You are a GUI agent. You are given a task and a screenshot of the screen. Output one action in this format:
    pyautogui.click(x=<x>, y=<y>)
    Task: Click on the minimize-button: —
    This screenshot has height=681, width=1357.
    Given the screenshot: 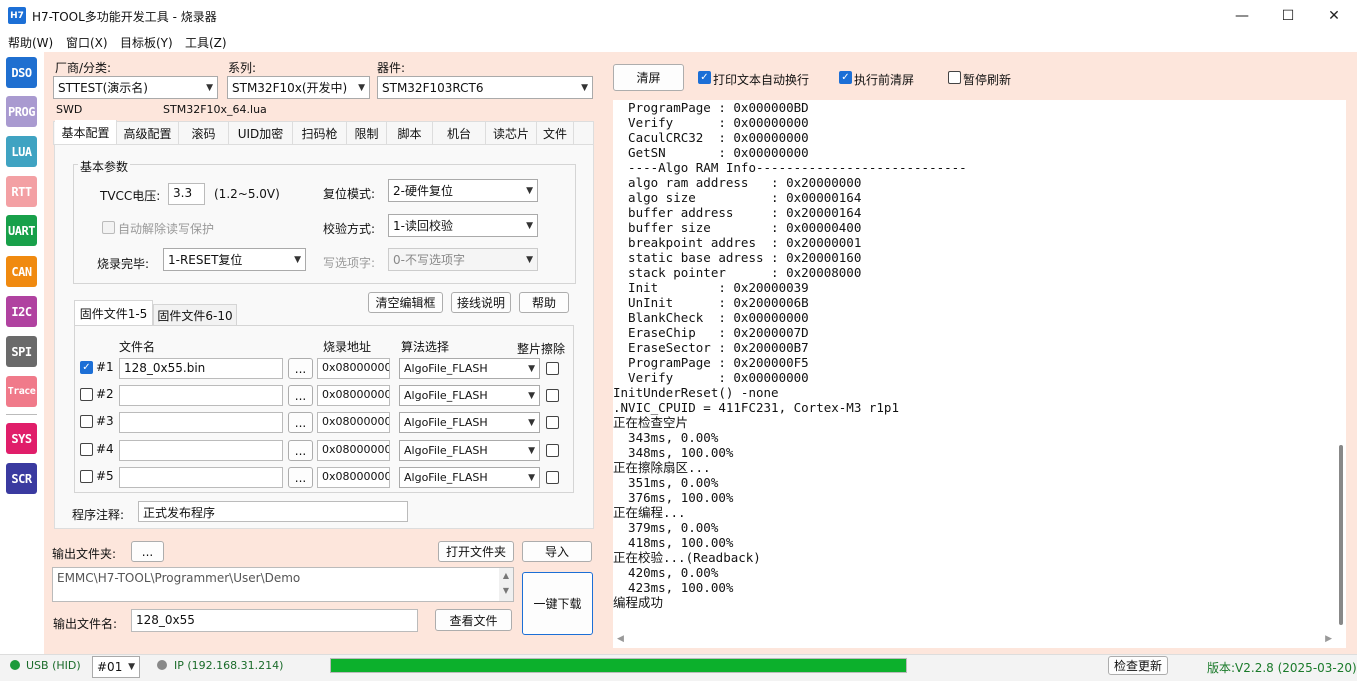 What is the action you would take?
    pyautogui.click(x=1242, y=15)
    